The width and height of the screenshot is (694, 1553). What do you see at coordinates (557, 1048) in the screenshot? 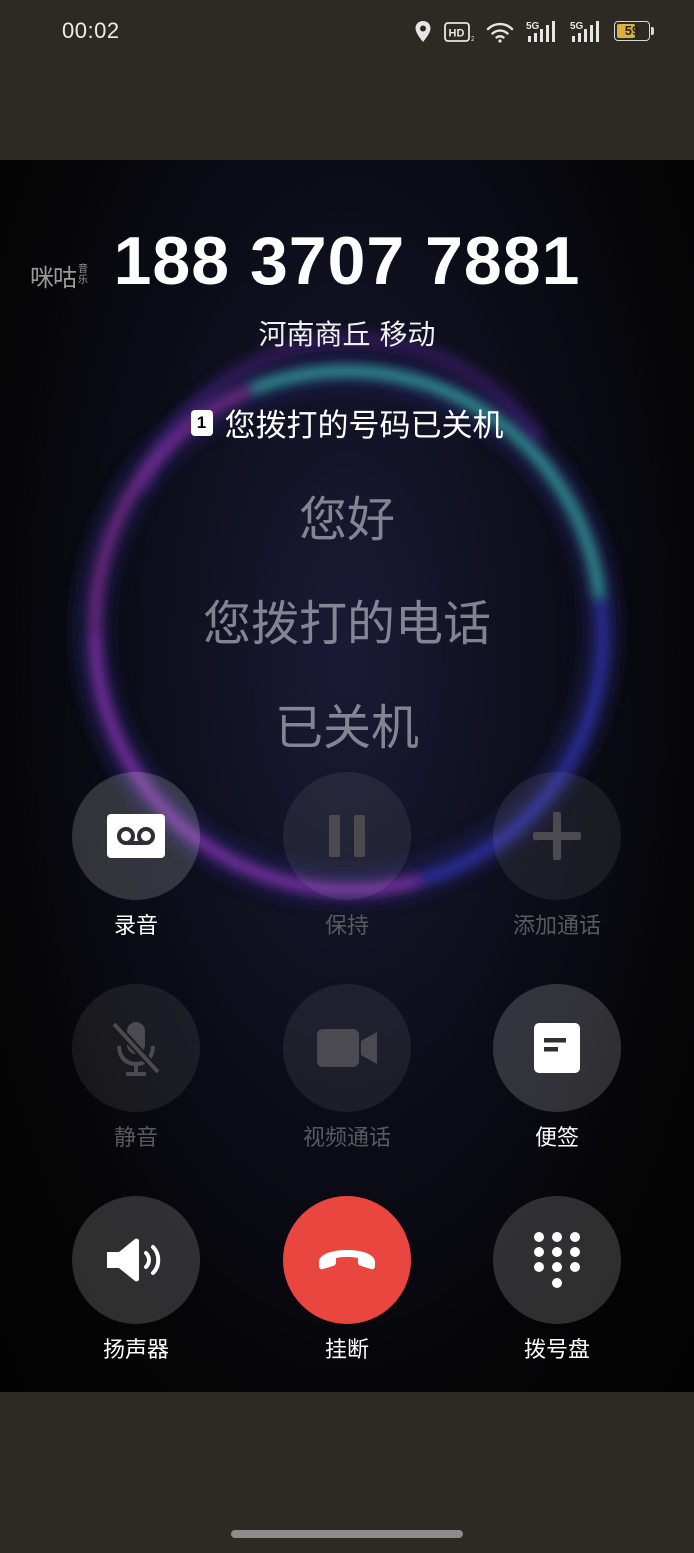
I see `note-icon` at bounding box center [557, 1048].